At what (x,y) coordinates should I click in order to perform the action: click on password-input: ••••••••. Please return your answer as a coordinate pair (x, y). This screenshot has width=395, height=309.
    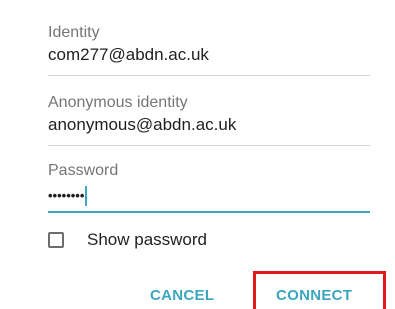
    Looking at the image, I should click on (209, 196).